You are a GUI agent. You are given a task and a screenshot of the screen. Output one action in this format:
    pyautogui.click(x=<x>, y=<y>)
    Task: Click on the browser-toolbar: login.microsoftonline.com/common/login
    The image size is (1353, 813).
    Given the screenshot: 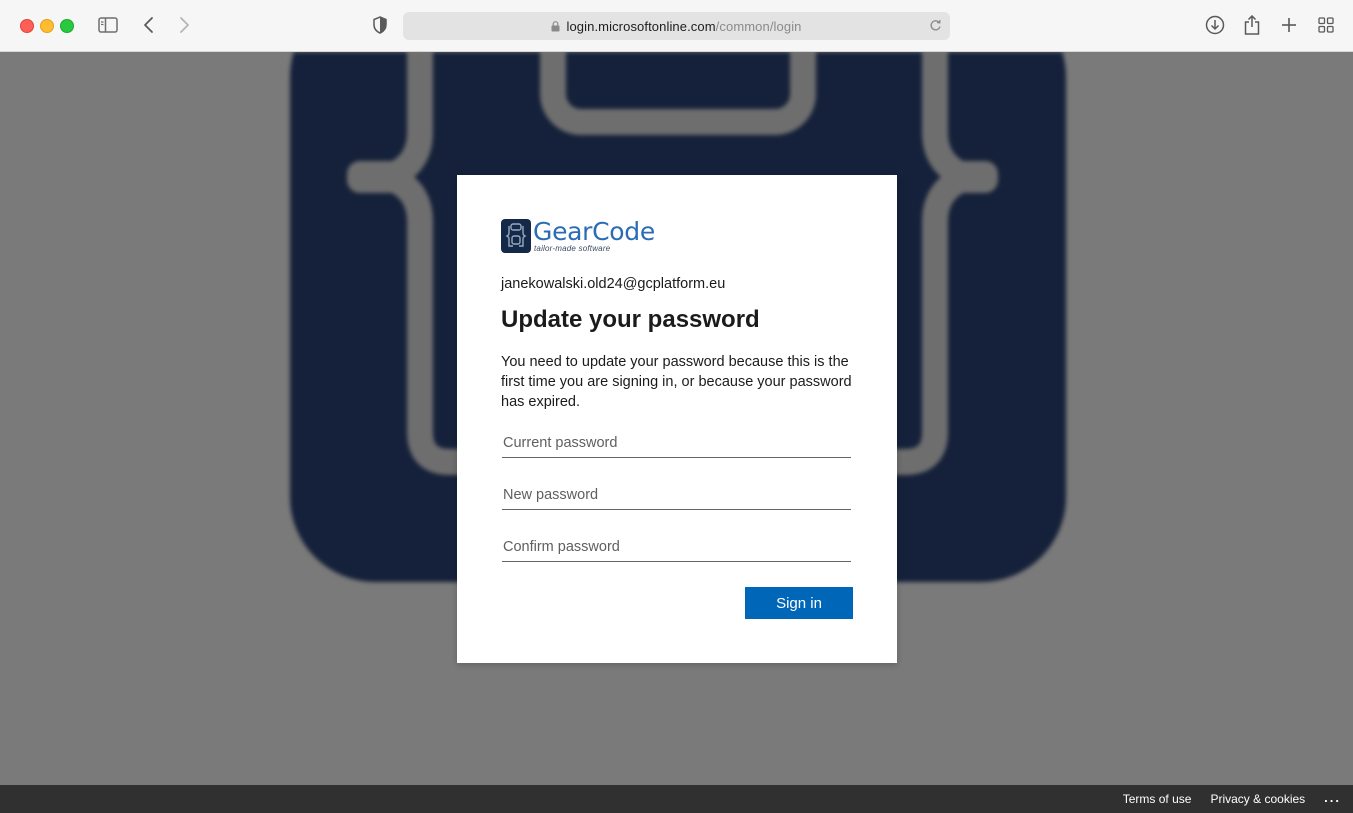 What is the action you would take?
    pyautogui.click(x=676, y=26)
    